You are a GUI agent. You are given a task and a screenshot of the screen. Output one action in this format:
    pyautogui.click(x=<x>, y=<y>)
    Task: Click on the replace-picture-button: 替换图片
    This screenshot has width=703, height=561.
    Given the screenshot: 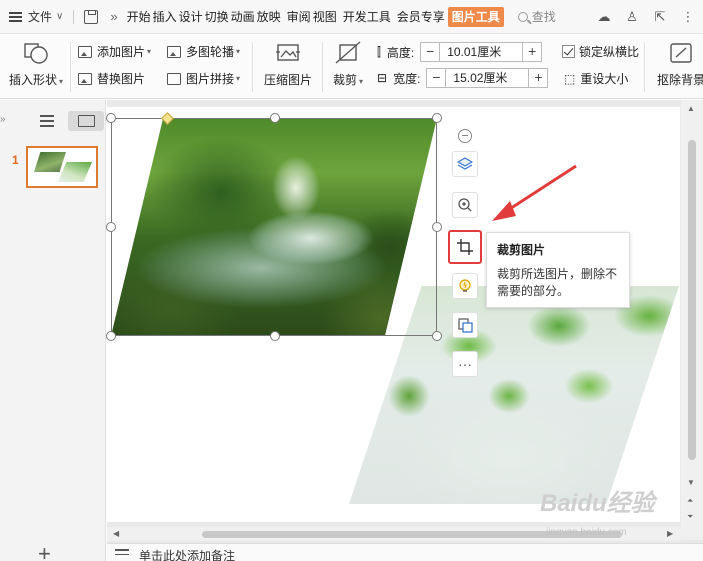 What is the action you would take?
    pyautogui.click(x=111, y=78)
    